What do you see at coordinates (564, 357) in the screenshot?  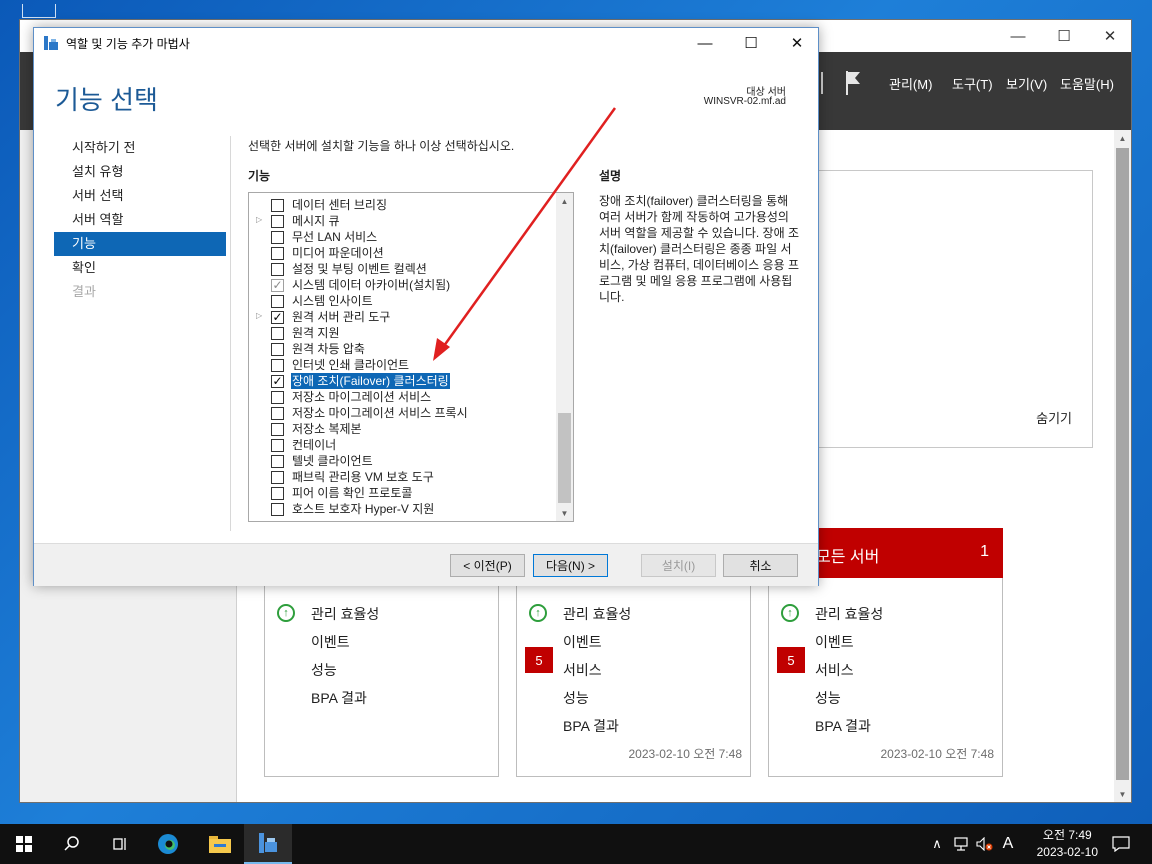 I see `features-list-scrollbar: ▲ ▼` at bounding box center [564, 357].